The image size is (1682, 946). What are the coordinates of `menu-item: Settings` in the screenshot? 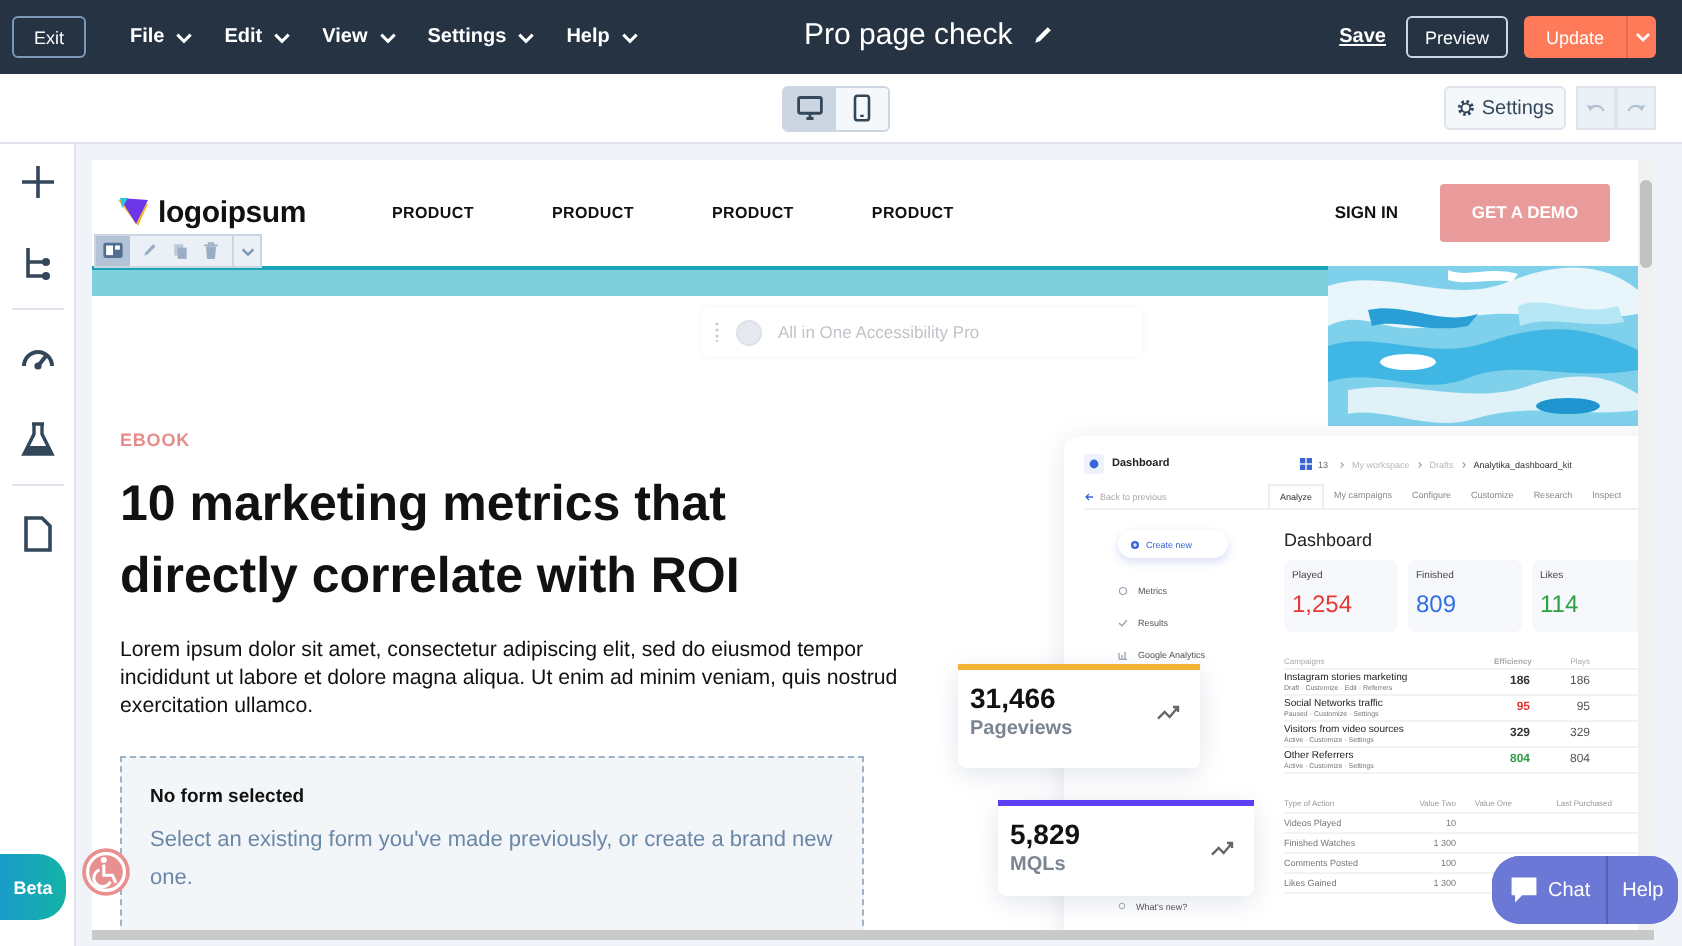 It's located at (482, 37).